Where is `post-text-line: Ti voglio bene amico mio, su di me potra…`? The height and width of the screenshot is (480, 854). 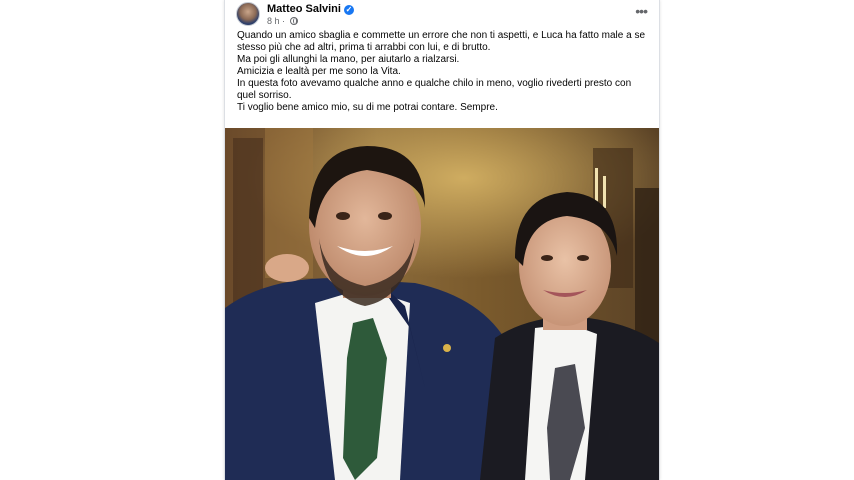 post-text-line: Ti voglio bene amico mio, su di me potra… is located at coordinates (367, 107).